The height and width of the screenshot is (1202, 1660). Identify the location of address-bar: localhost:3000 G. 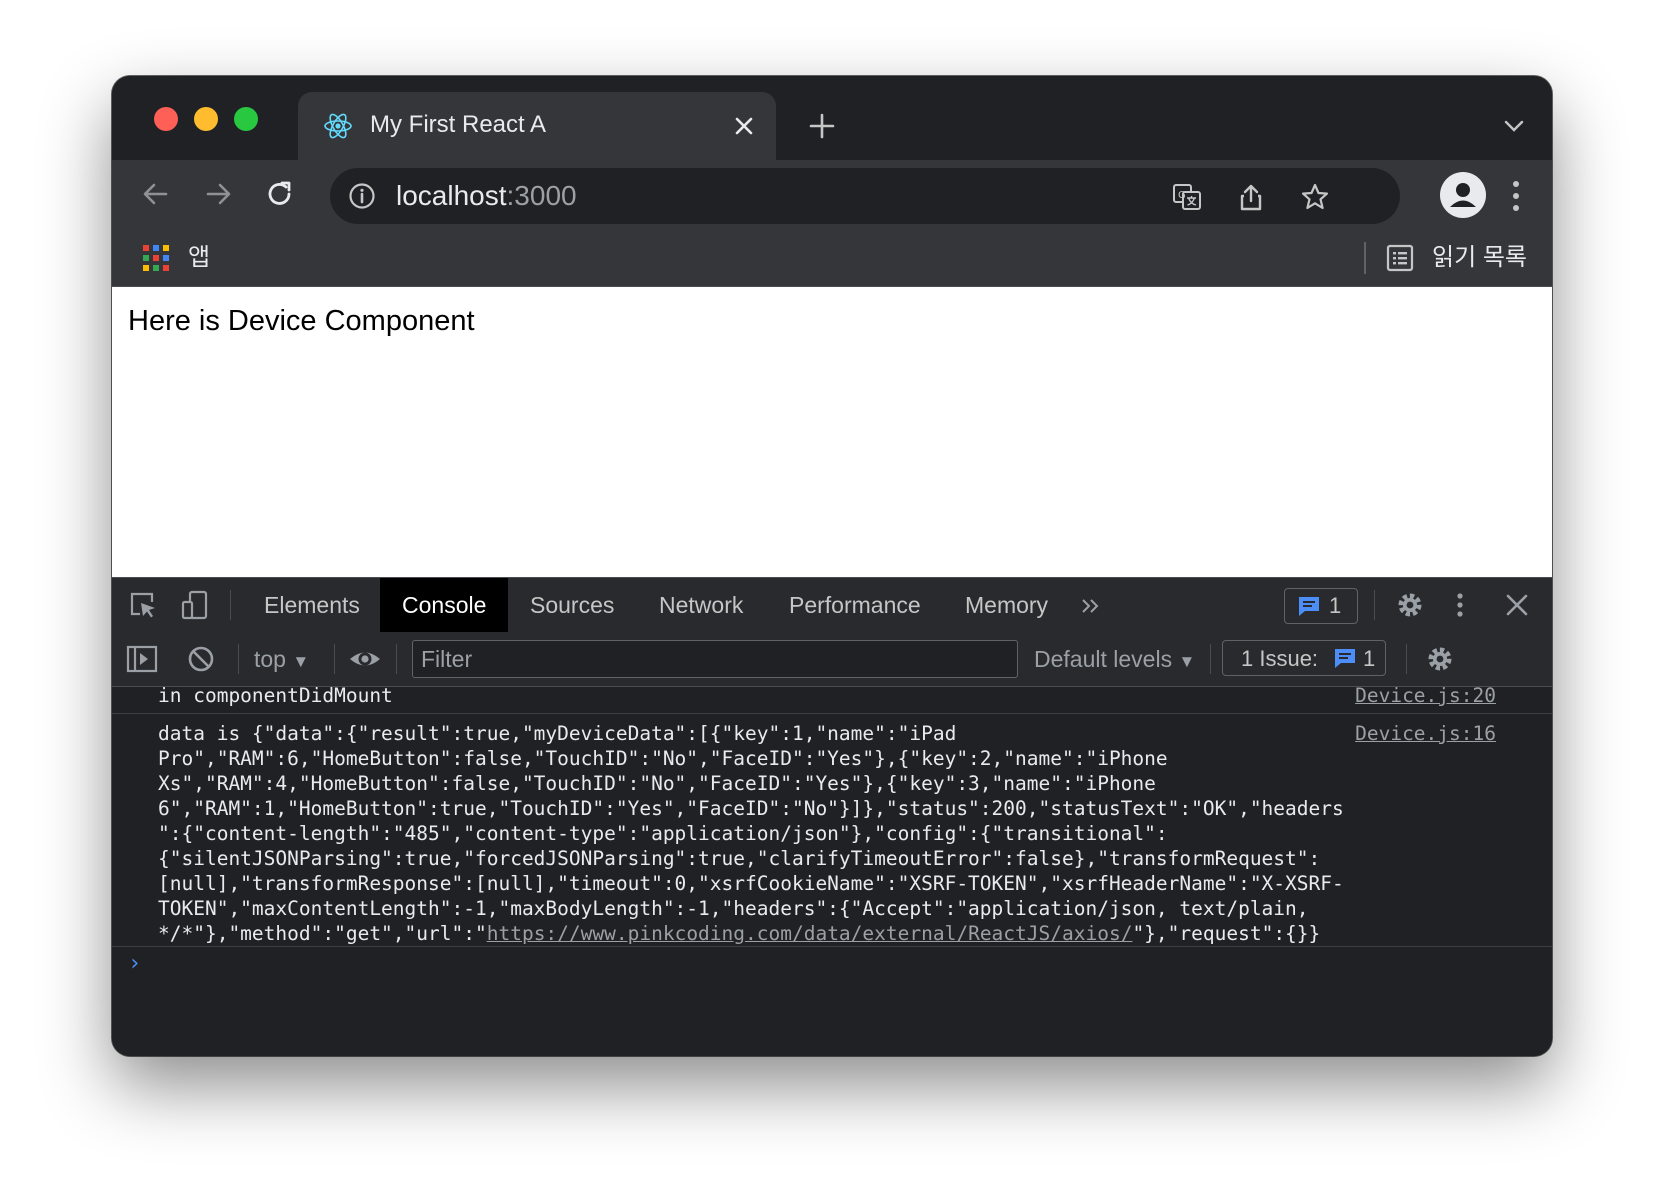
(865, 196).